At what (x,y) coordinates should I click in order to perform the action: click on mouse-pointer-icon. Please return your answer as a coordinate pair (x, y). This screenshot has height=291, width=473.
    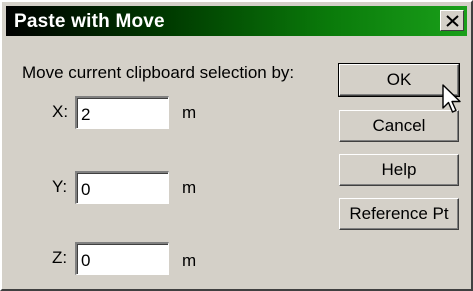
    Looking at the image, I should click on (451, 98).